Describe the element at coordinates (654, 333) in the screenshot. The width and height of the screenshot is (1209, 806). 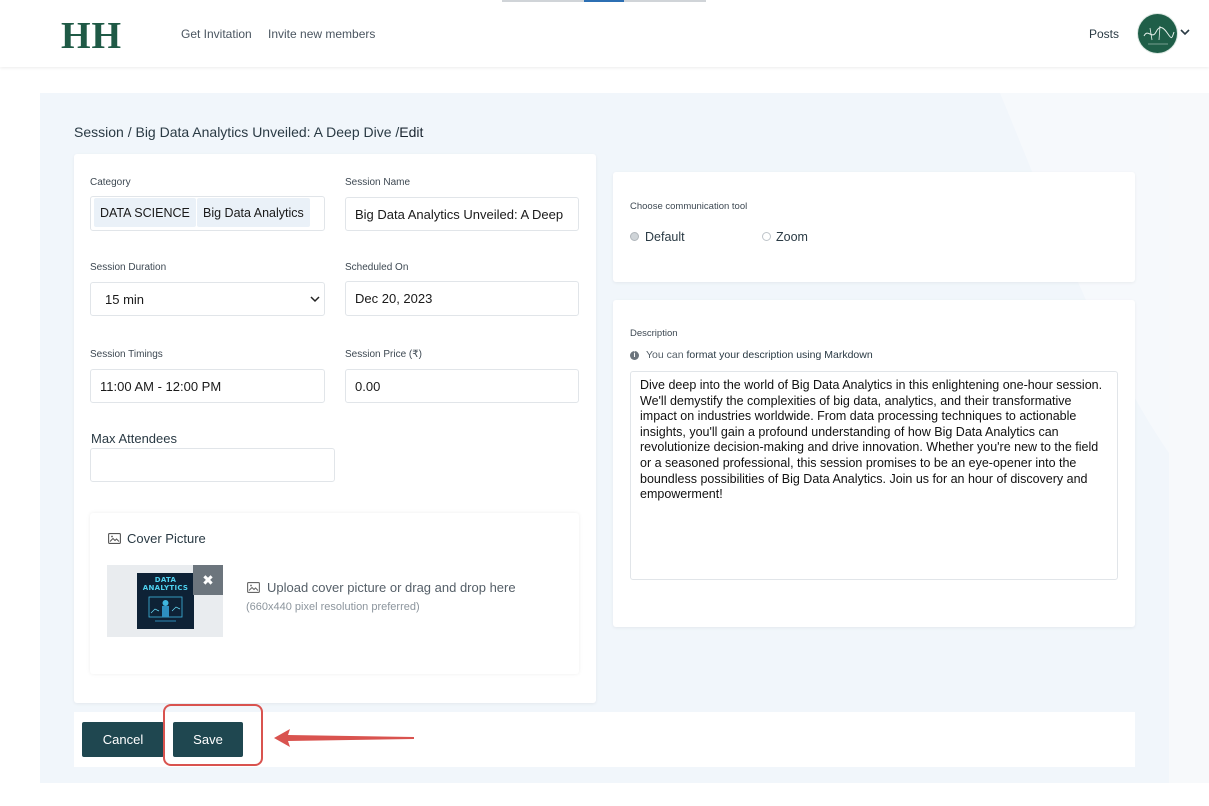
I see `description-label: Description` at that location.